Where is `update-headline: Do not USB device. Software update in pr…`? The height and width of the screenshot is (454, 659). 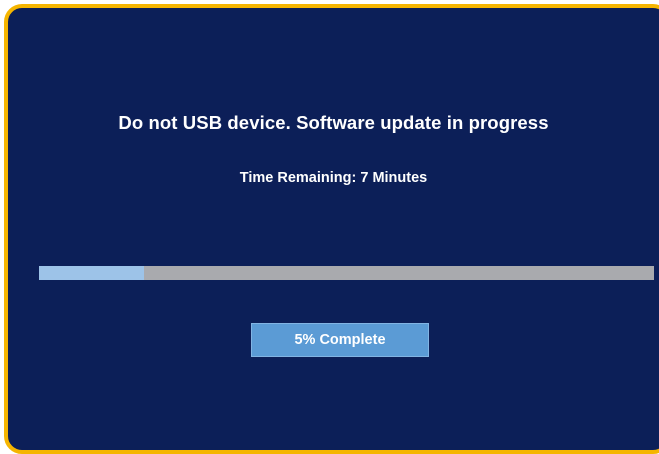 update-headline: Do not USB device. Software update in pr… is located at coordinates (333, 122).